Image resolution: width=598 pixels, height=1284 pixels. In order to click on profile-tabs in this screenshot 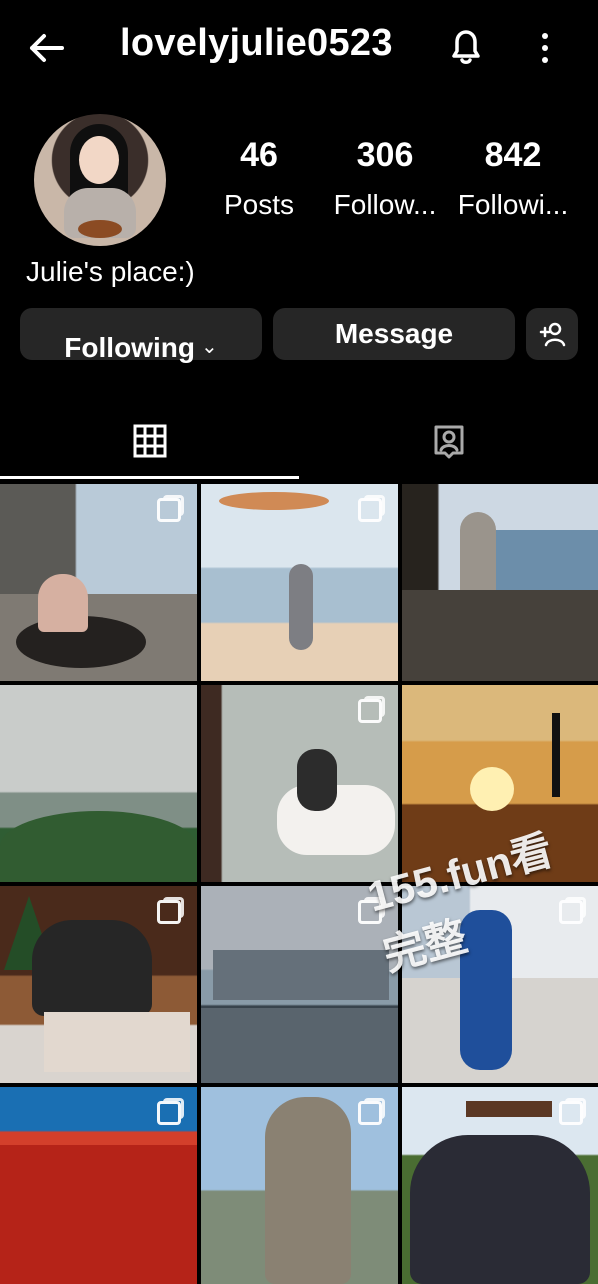, I will do `click(299, 441)`.